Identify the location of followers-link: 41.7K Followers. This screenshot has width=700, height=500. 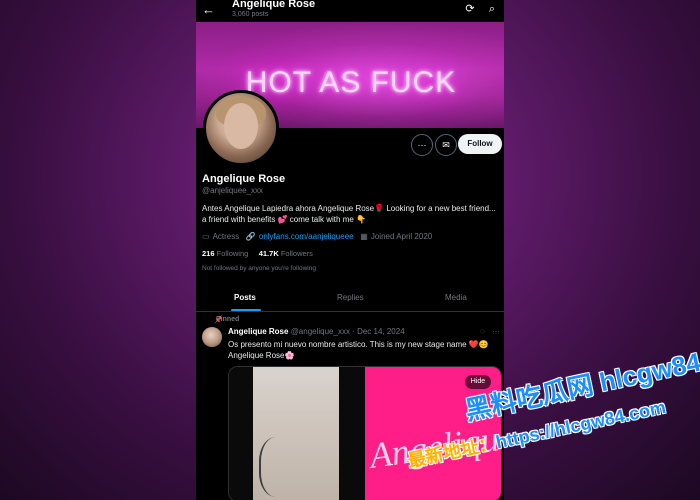
(286, 253).